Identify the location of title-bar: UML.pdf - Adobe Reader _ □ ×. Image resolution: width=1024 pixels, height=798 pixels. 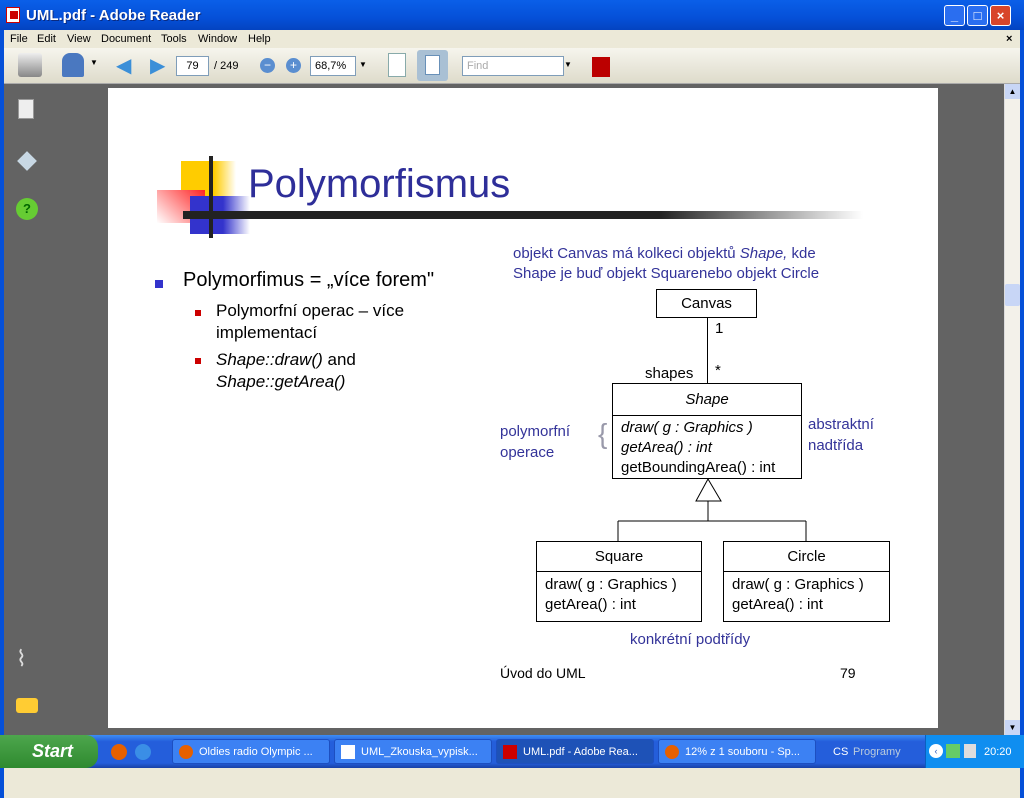
(512, 15).